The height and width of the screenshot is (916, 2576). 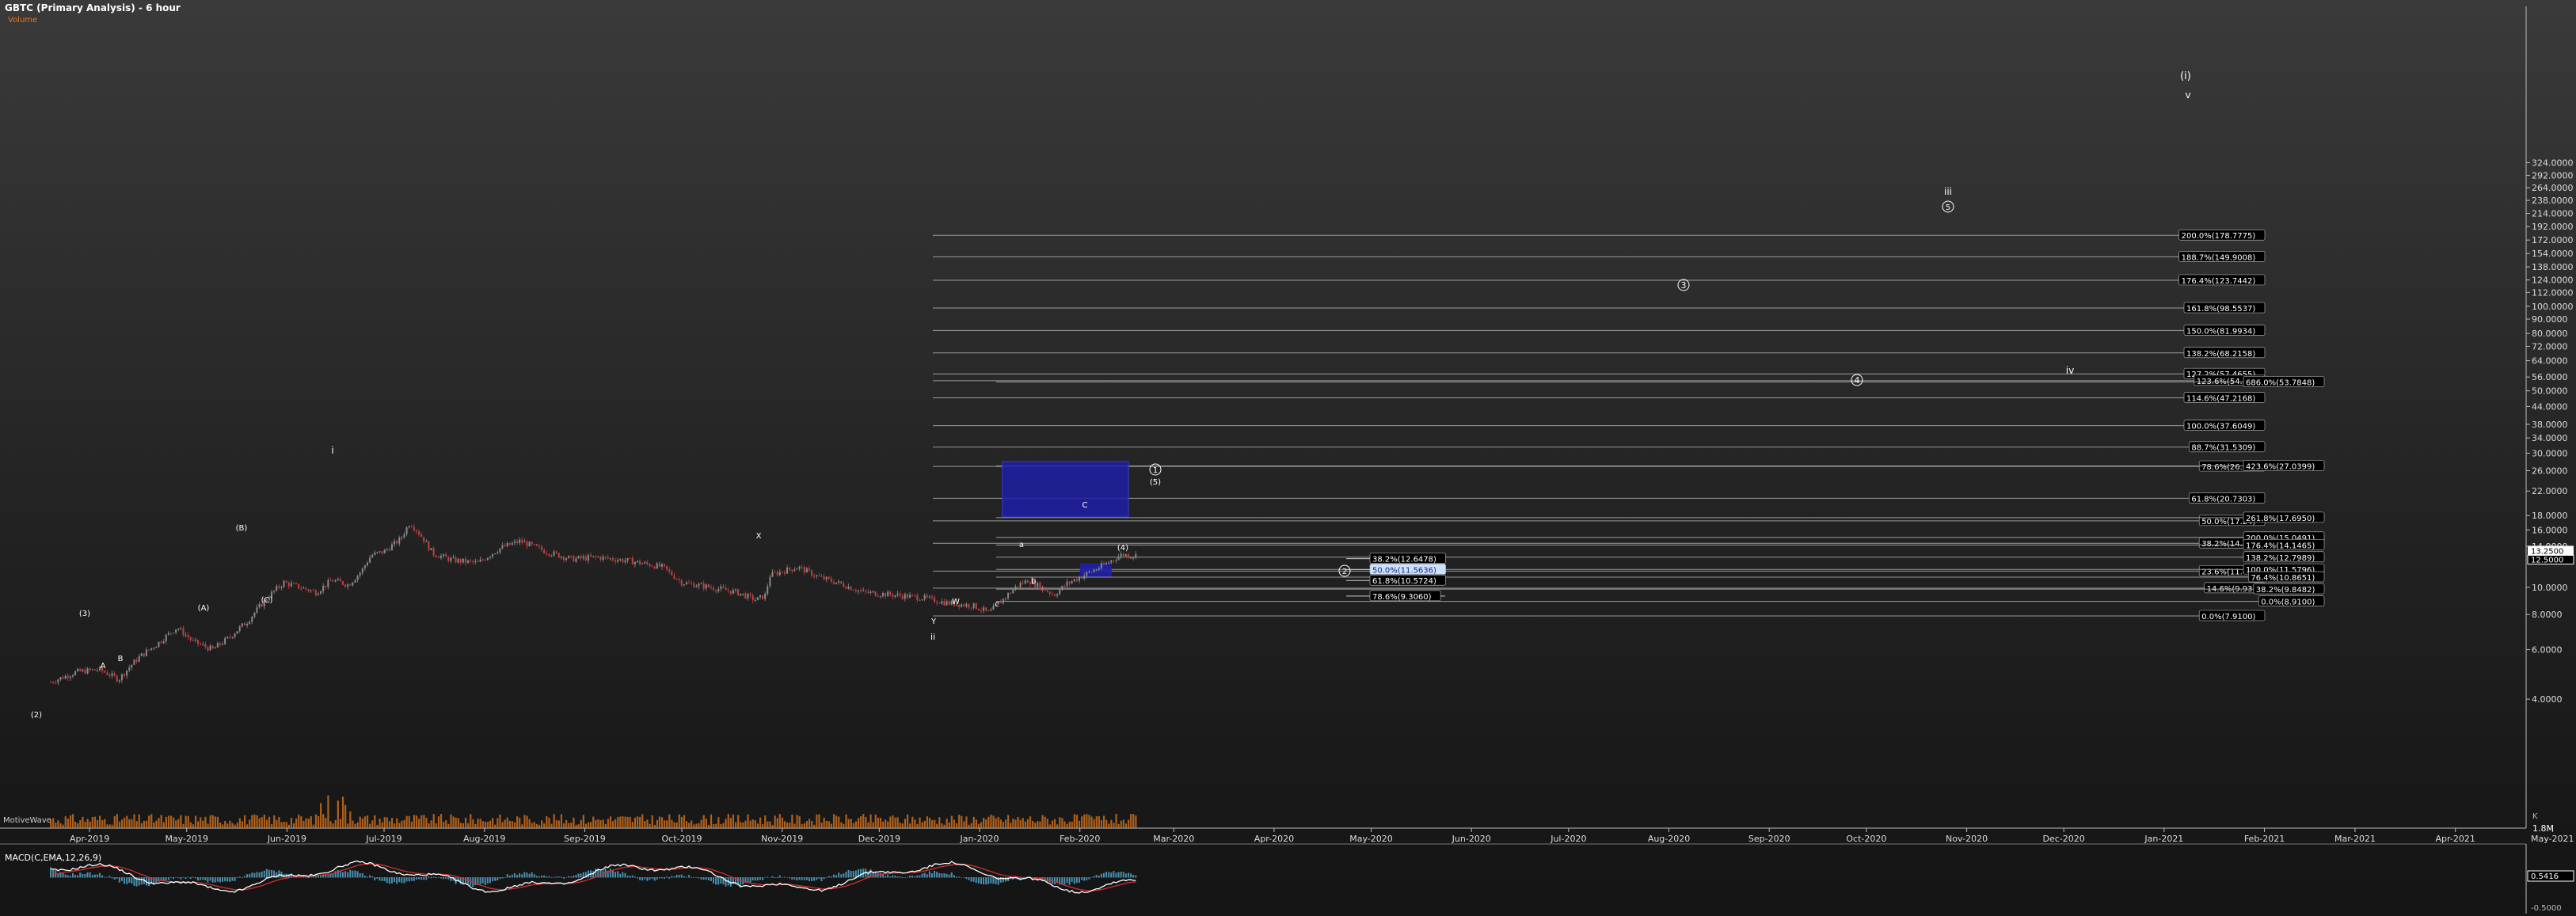 What do you see at coordinates (2545, 876) in the screenshot?
I see `macd-value-label: 0.5416` at bounding box center [2545, 876].